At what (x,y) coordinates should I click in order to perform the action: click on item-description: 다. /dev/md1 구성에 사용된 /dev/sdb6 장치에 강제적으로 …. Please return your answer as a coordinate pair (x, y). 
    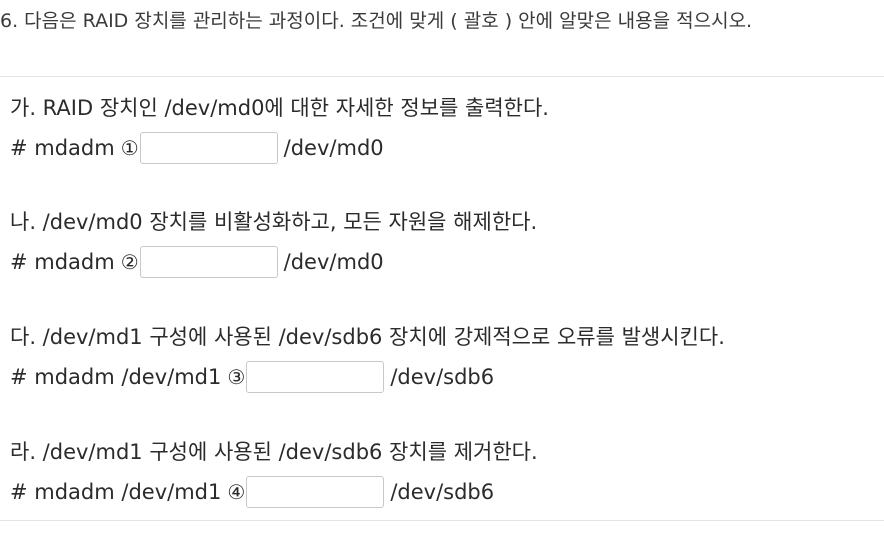
    Looking at the image, I should click on (367, 337).